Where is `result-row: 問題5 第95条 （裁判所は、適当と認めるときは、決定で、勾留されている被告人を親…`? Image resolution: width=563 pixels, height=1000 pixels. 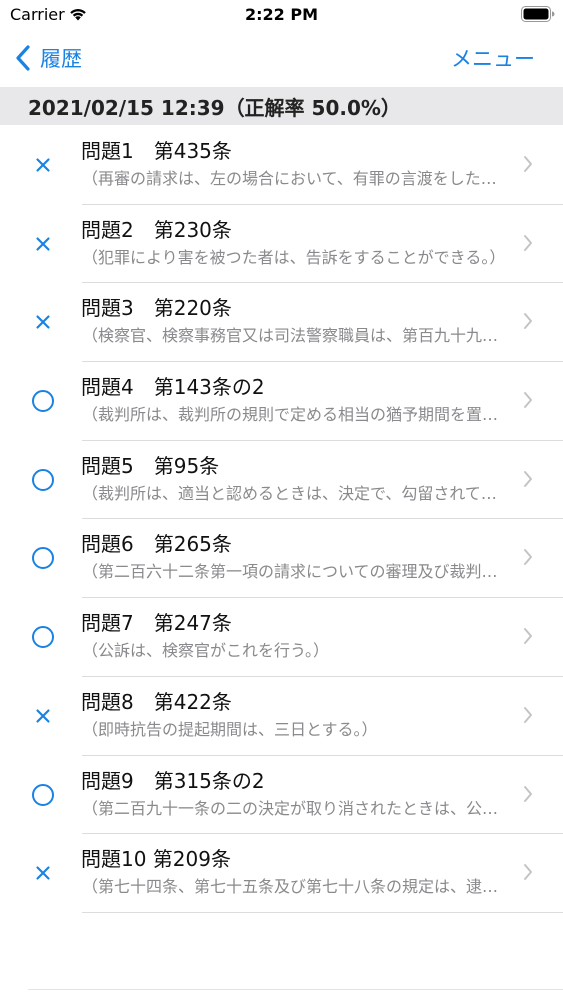 result-row: 問題5 第95条 （裁判所は、適当と認めるときは、決定で、勾留されている被告人を親… is located at coordinates (281, 480).